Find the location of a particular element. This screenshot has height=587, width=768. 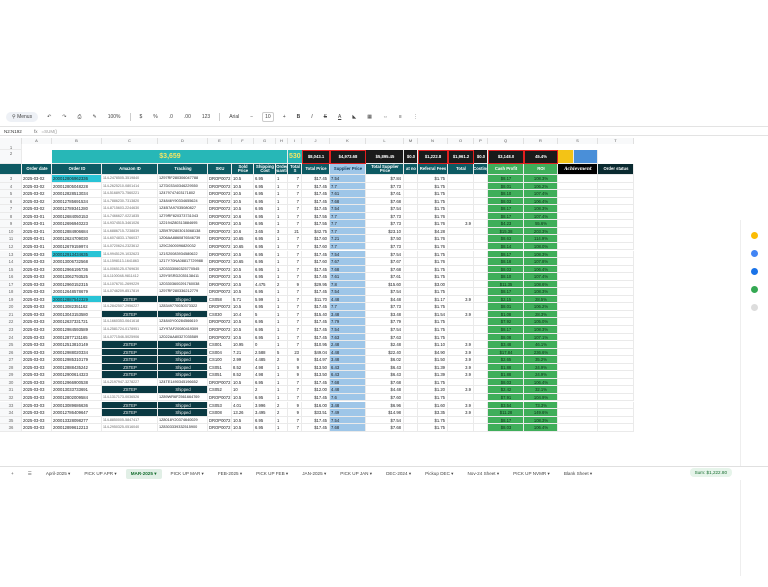

cell-cash-profit: $7.92 is located at coordinates (506, 322).